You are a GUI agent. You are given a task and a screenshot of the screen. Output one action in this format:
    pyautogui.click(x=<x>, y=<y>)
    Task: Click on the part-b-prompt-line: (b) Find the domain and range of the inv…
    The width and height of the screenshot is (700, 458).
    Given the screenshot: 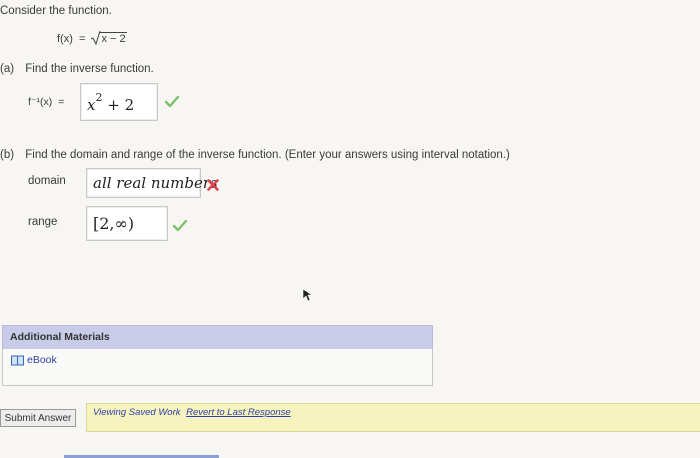 What is the action you would take?
    pyautogui.click(x=255, y=155)
    